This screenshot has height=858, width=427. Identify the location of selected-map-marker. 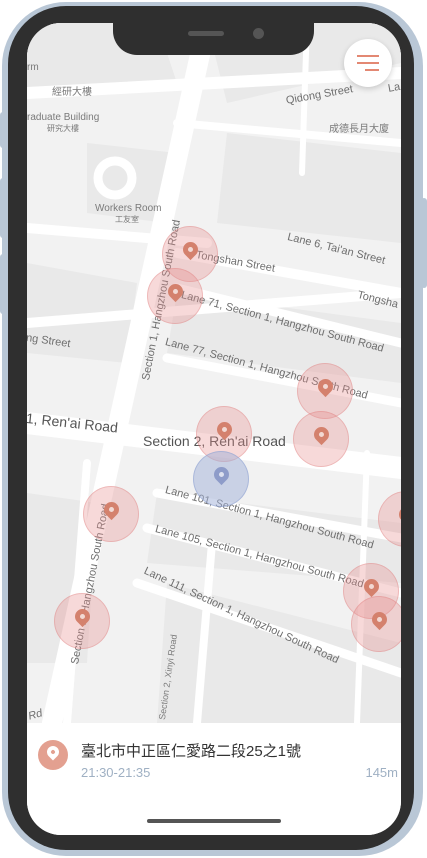
(221, 479).